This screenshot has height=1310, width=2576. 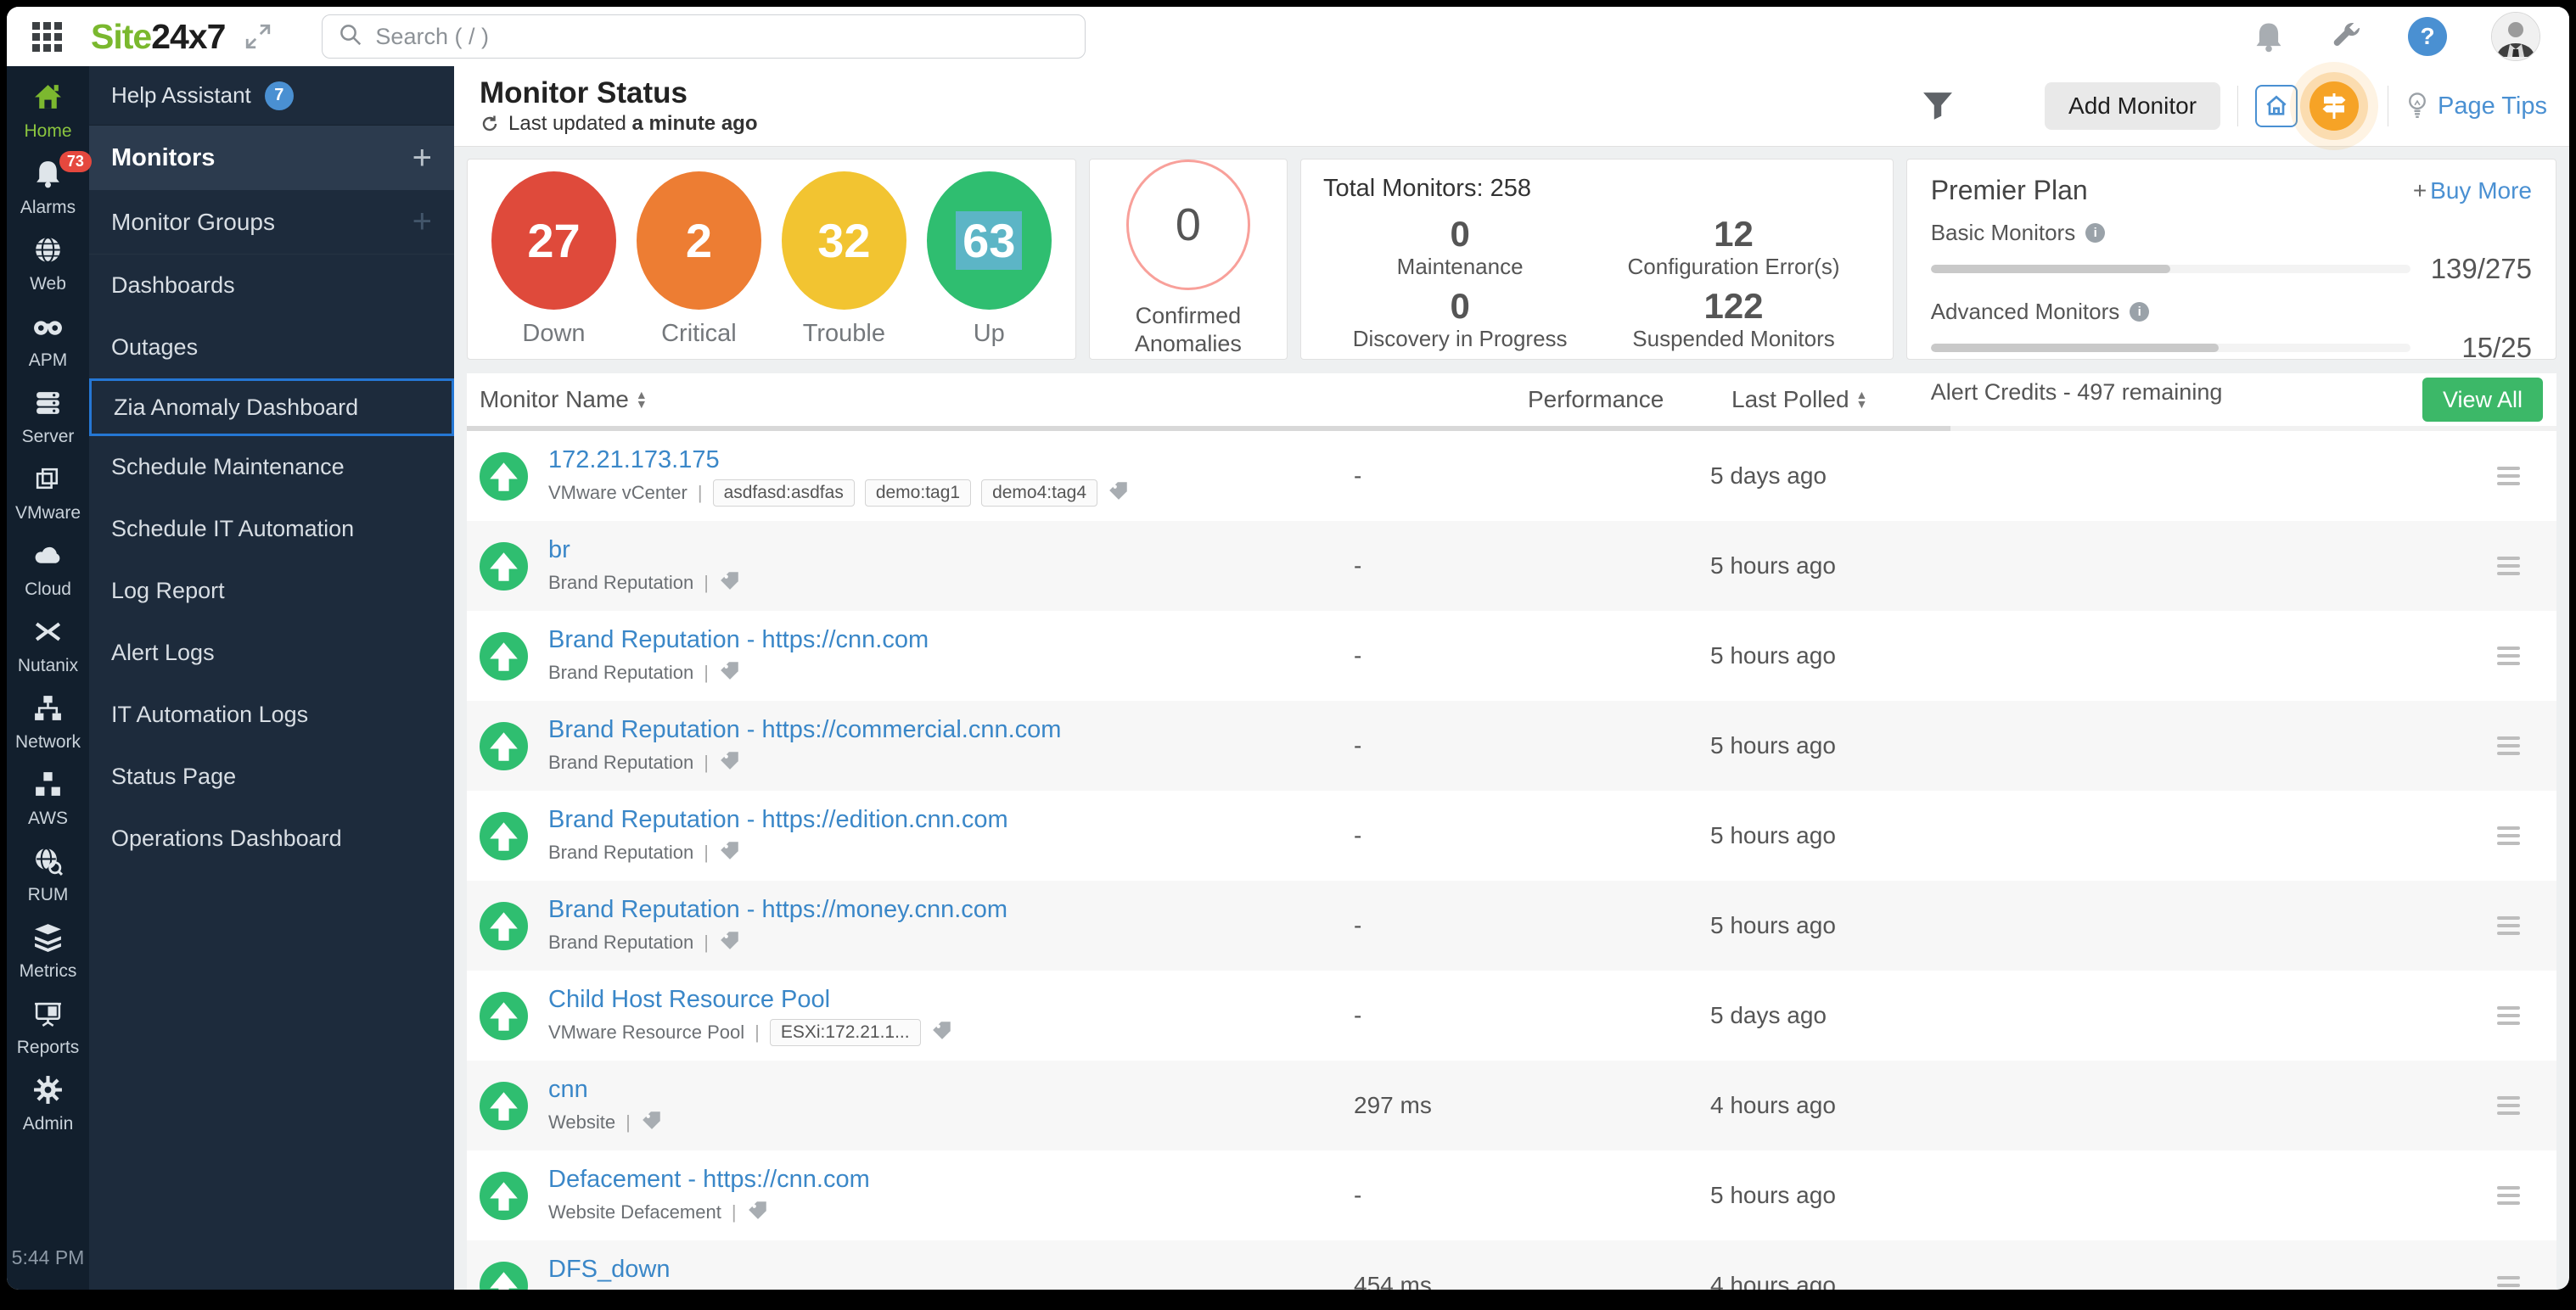 What do you see at coordinates (750, 1000) in the screenshot?
I see `monitor-name-link: Child Host Resource Pool` at bounding box center [750, 1000].